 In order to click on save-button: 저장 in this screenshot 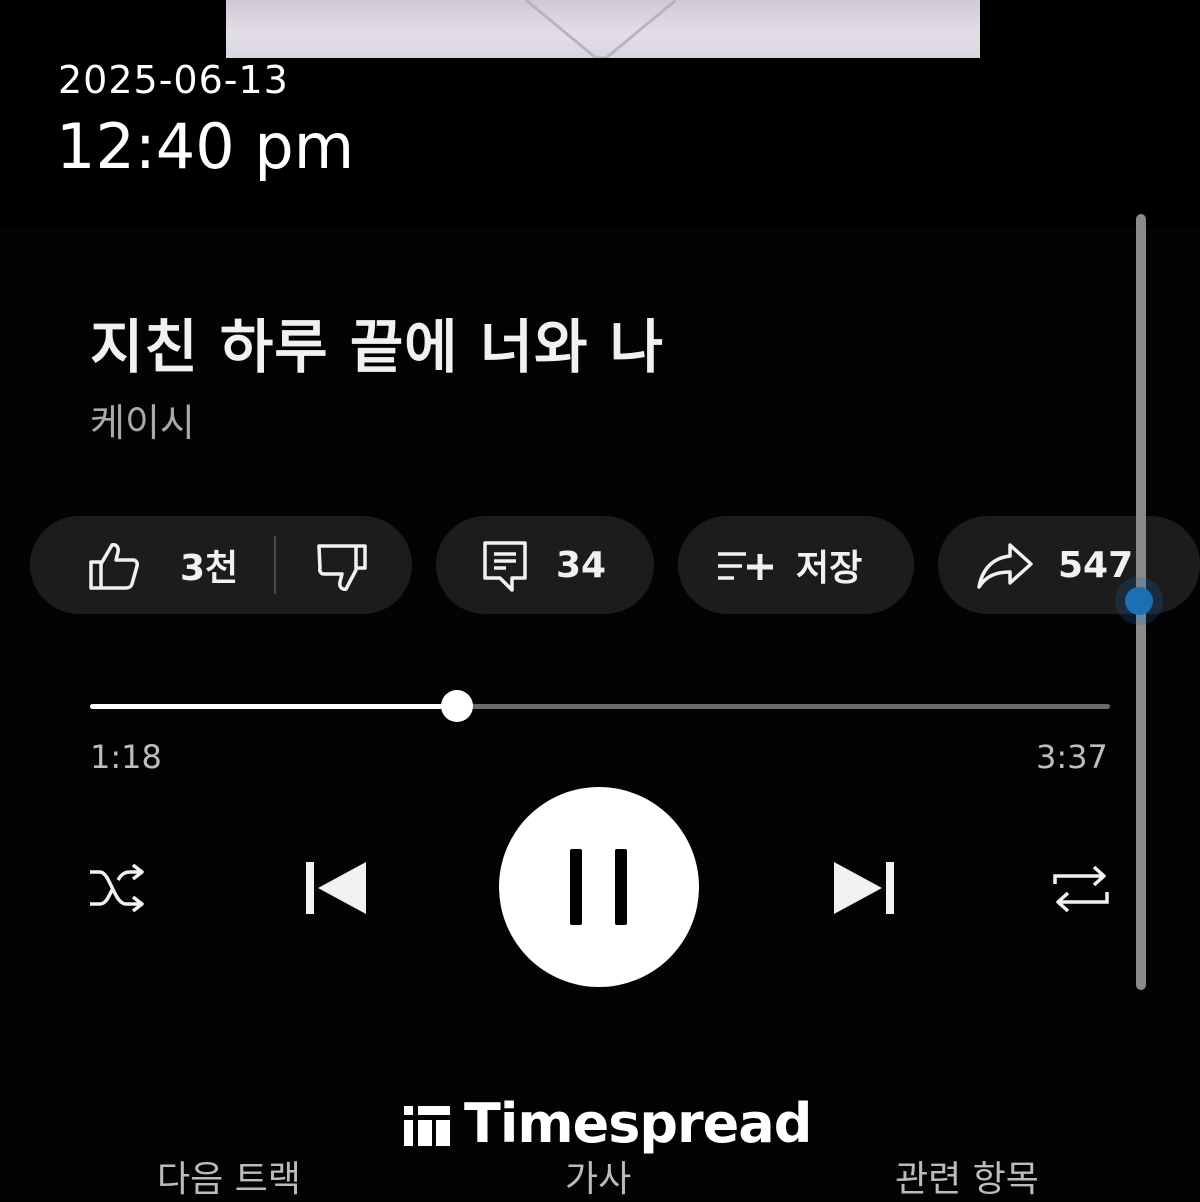, I will do `click(796, 565)`.